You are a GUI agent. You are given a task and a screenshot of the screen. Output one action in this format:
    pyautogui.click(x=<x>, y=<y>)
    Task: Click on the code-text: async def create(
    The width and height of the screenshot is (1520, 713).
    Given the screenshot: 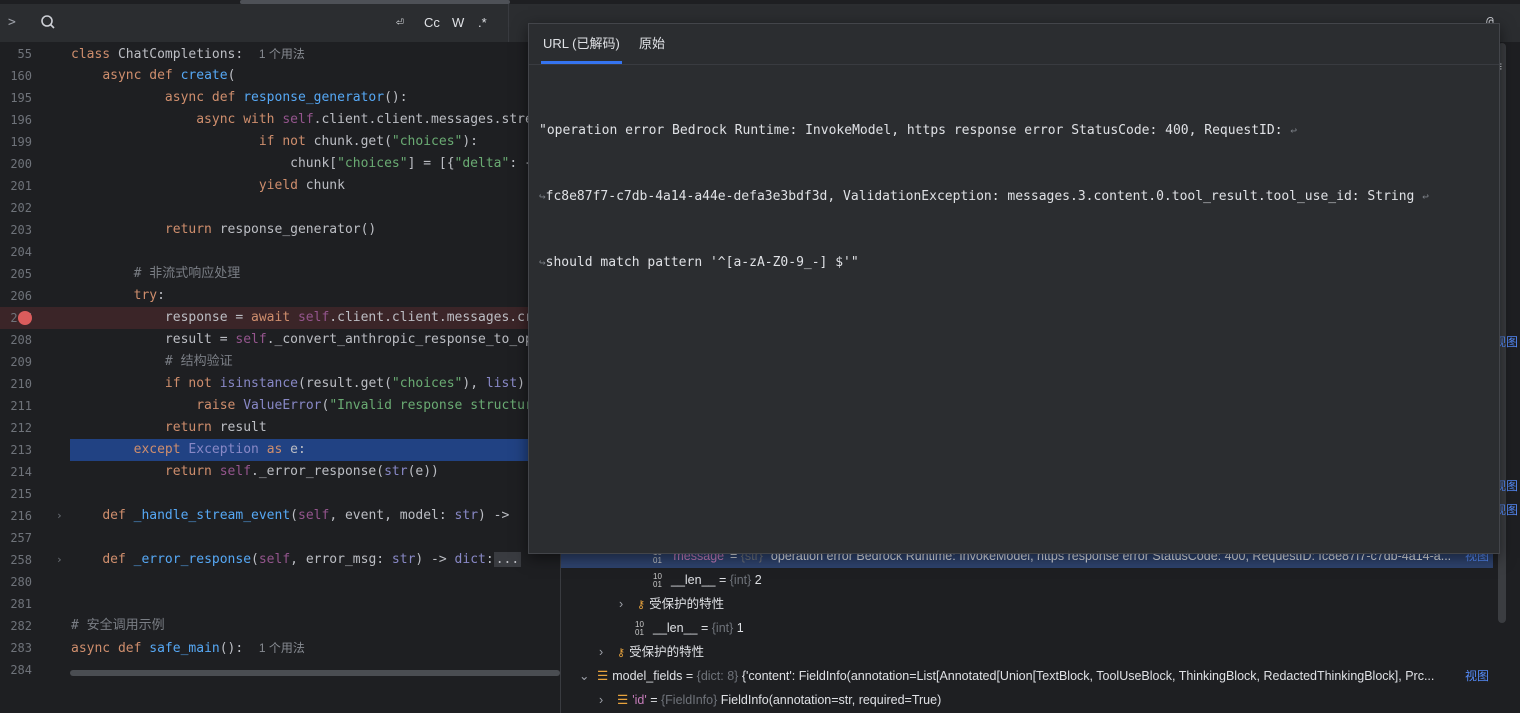 What is the action you would take?
    pyautogui.click(x=299, y=76)
    